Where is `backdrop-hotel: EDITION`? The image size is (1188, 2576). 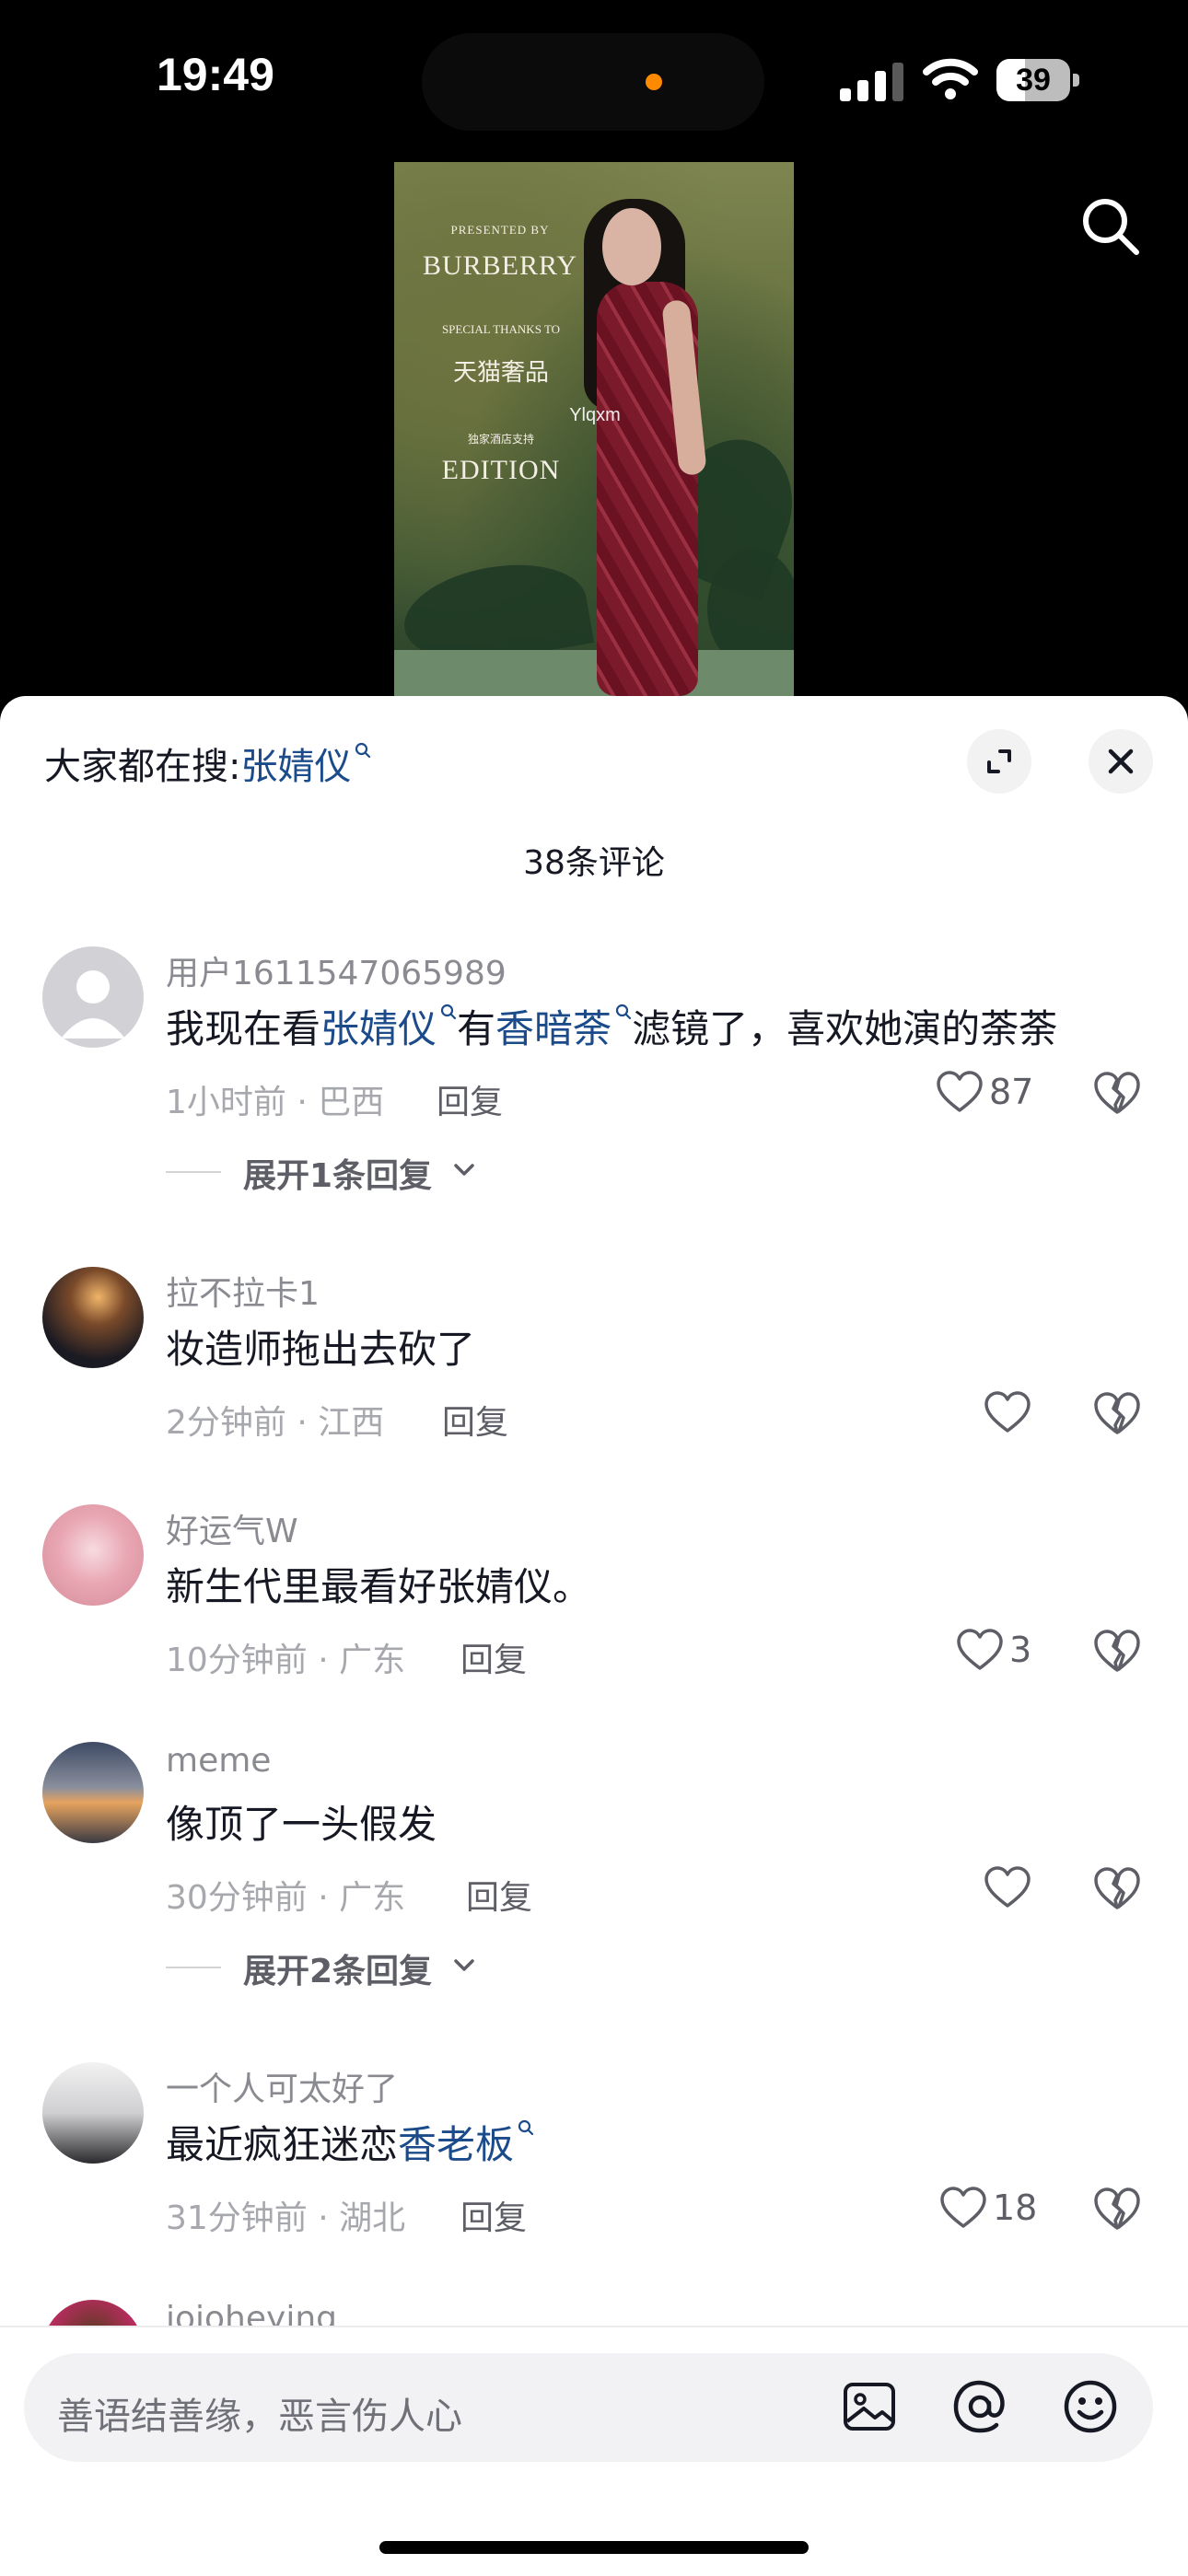 backdrop-hotel: EDITION is located at coordinates (501, 470).